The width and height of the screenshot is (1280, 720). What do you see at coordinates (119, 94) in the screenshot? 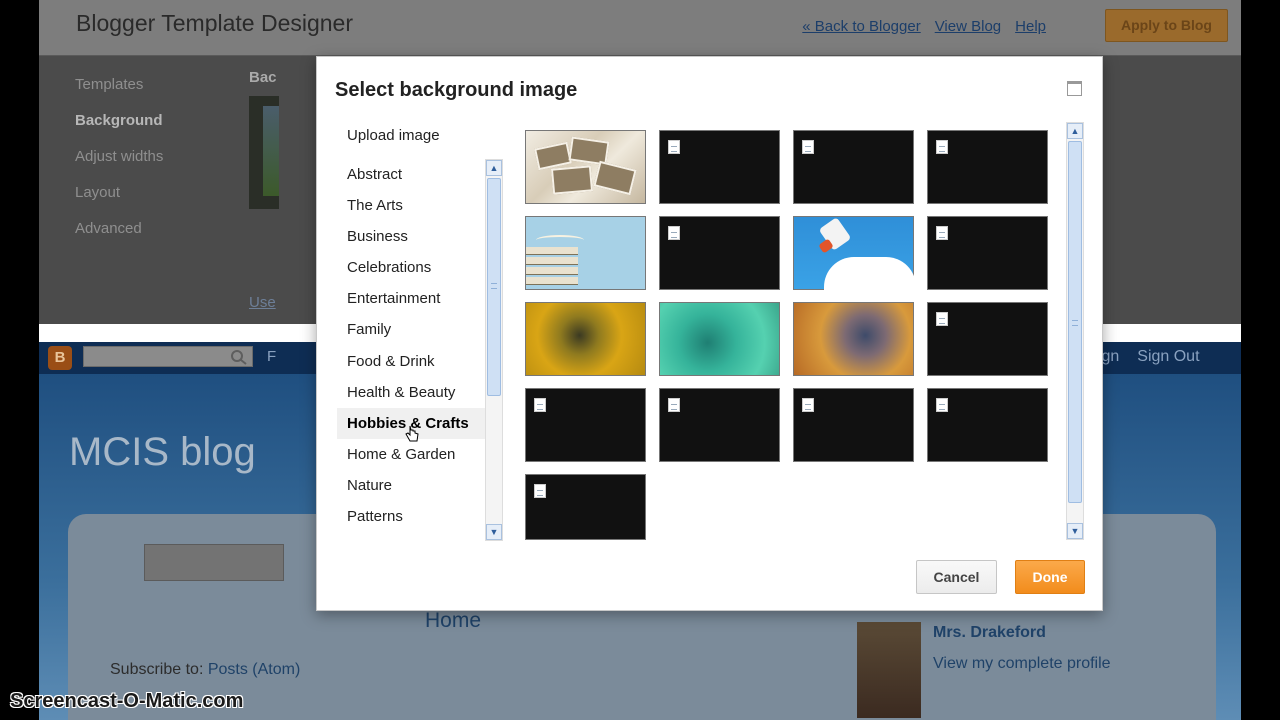
I see `nav-item-templates: Templates` at bounding box center [119, 94].